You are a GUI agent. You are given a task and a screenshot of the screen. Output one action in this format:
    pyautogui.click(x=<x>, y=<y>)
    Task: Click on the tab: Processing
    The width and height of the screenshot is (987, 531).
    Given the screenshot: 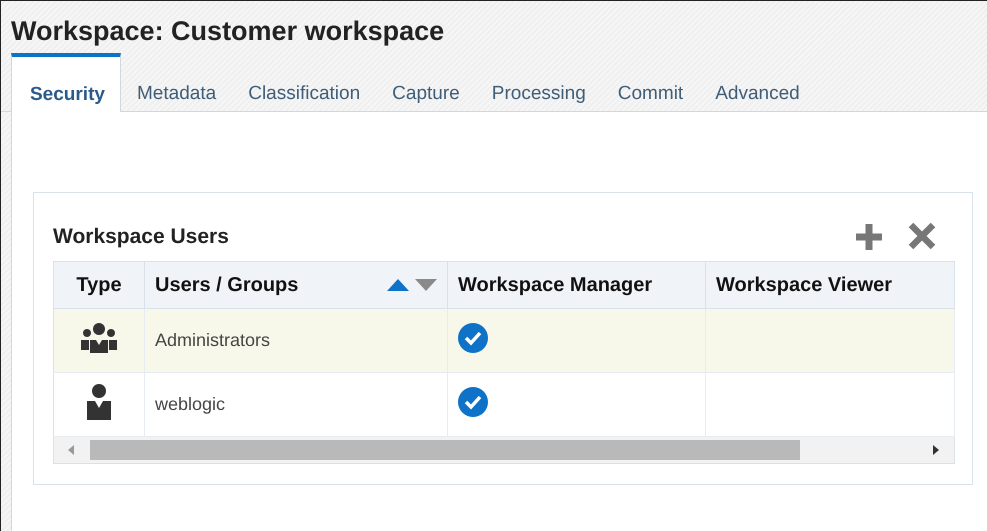 What is the action you would take?
    pyautogui.click(x=539, y=82)
    